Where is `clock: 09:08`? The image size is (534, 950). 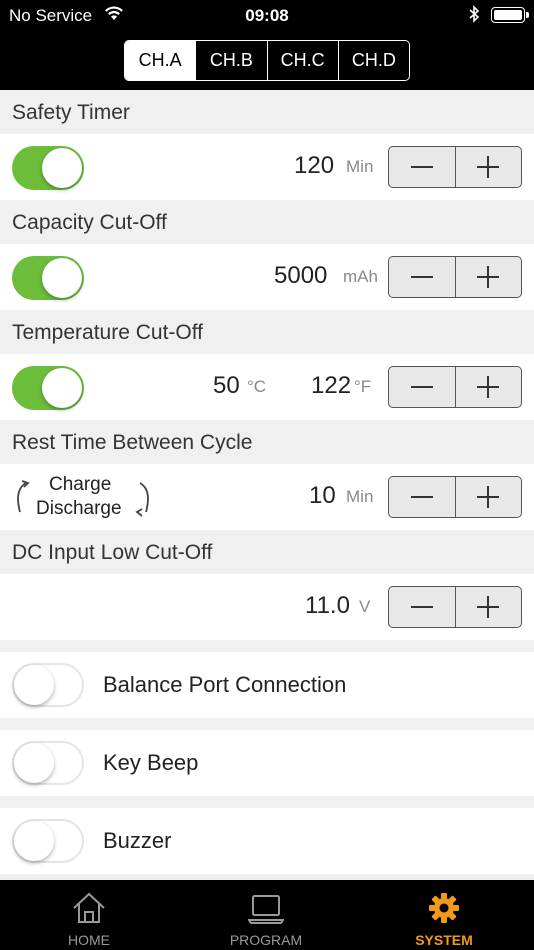 clock: 09:08 is located at coordinates (267, 15).